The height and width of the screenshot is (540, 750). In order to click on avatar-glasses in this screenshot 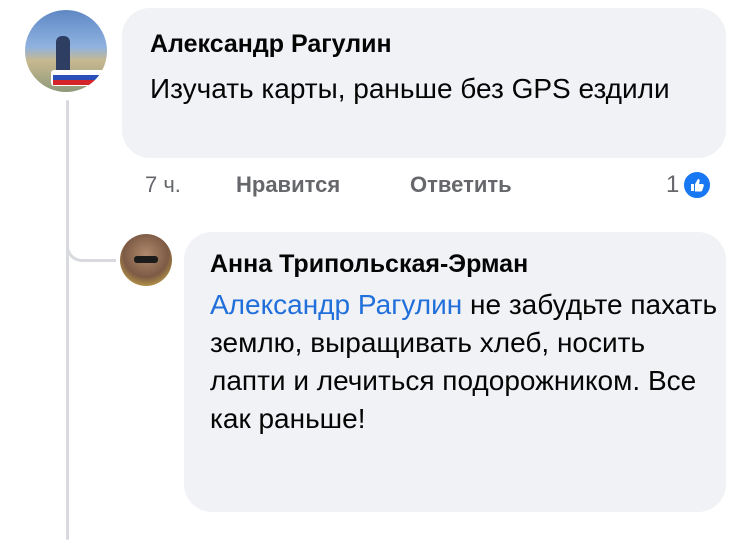, I will do `click(146, 259)`.